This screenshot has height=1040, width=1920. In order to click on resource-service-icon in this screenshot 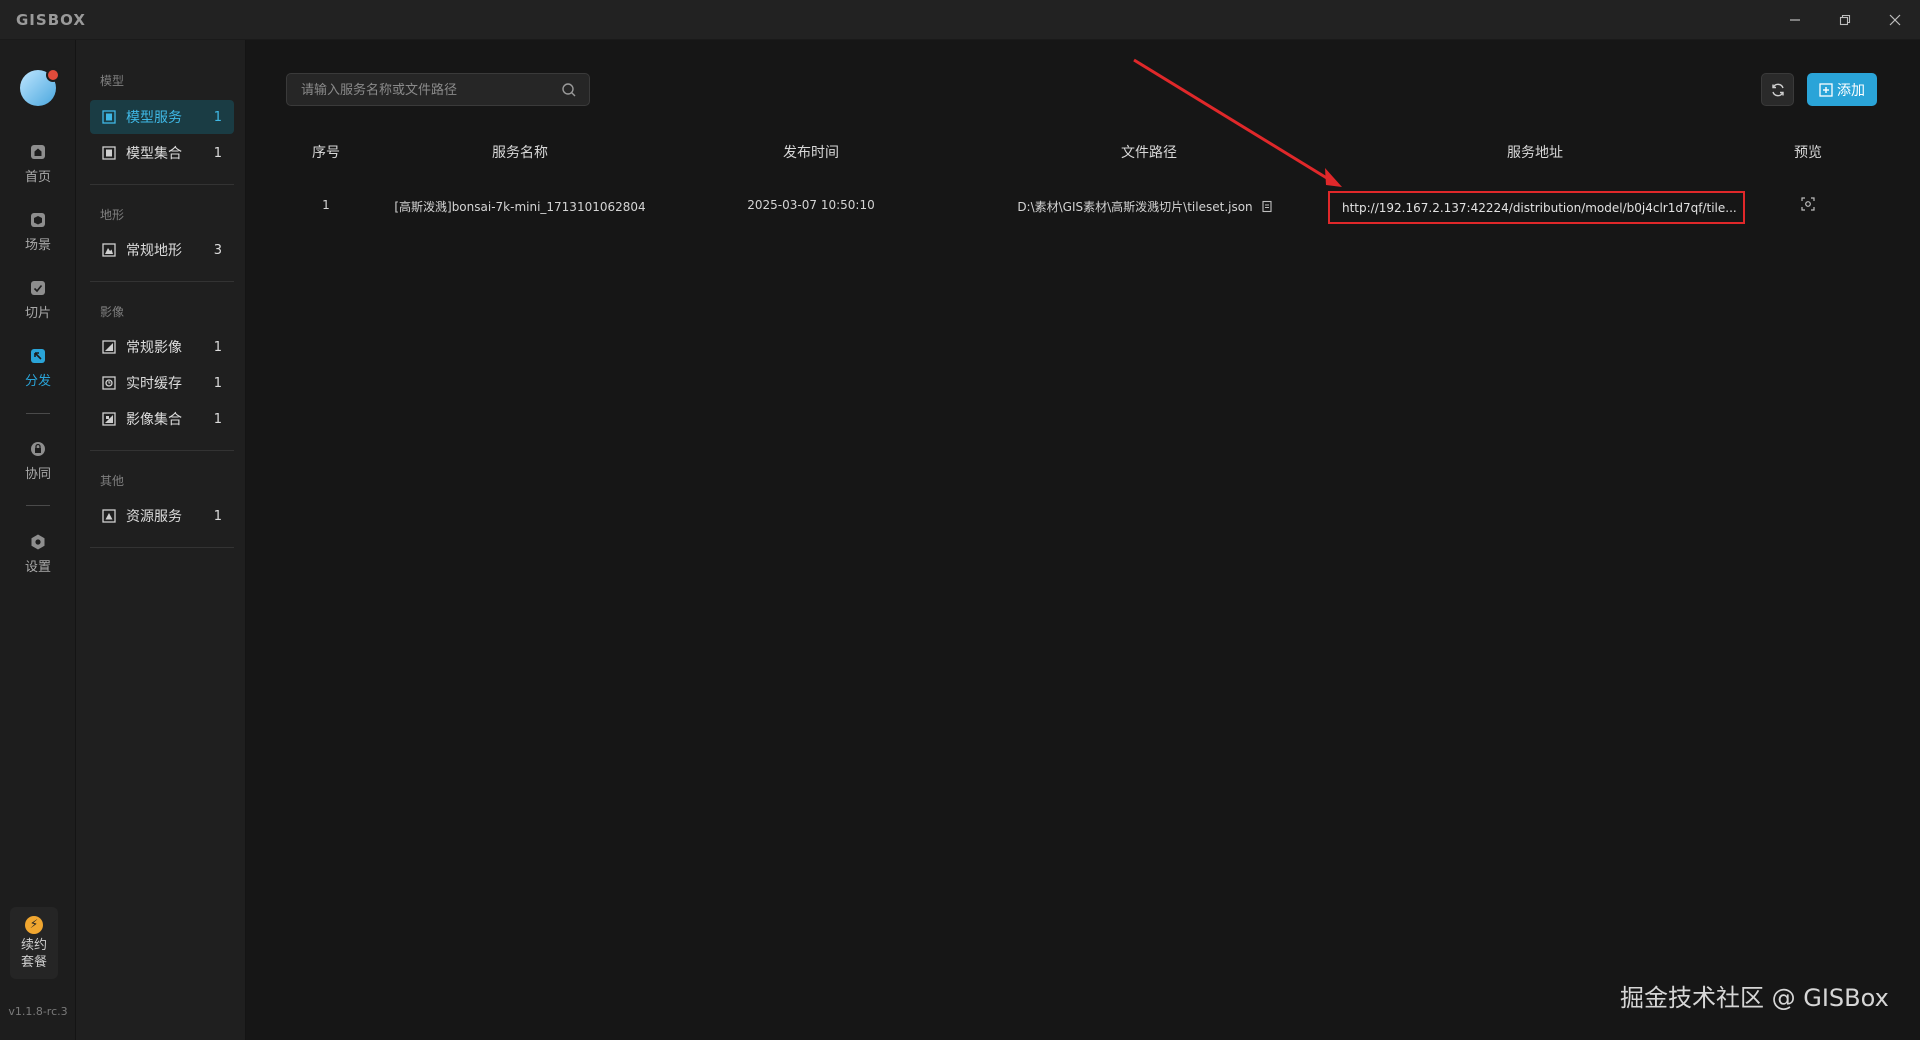, I will do `click(109, 516)`.